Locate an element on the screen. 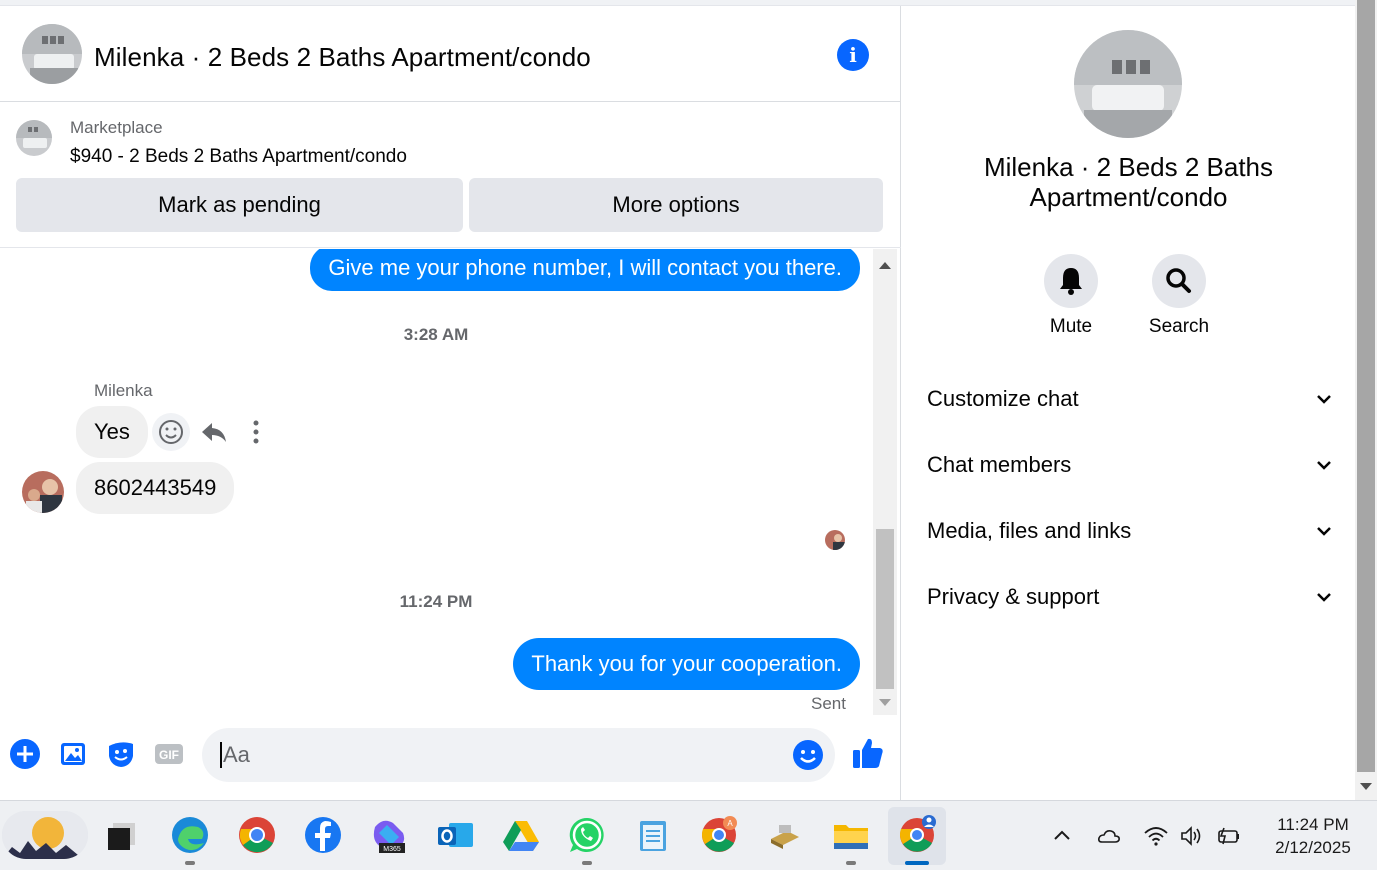 Image resolution: width=1377 pixels, height=870 pixels. search-label: Search is located at coordinates (1179, 326).